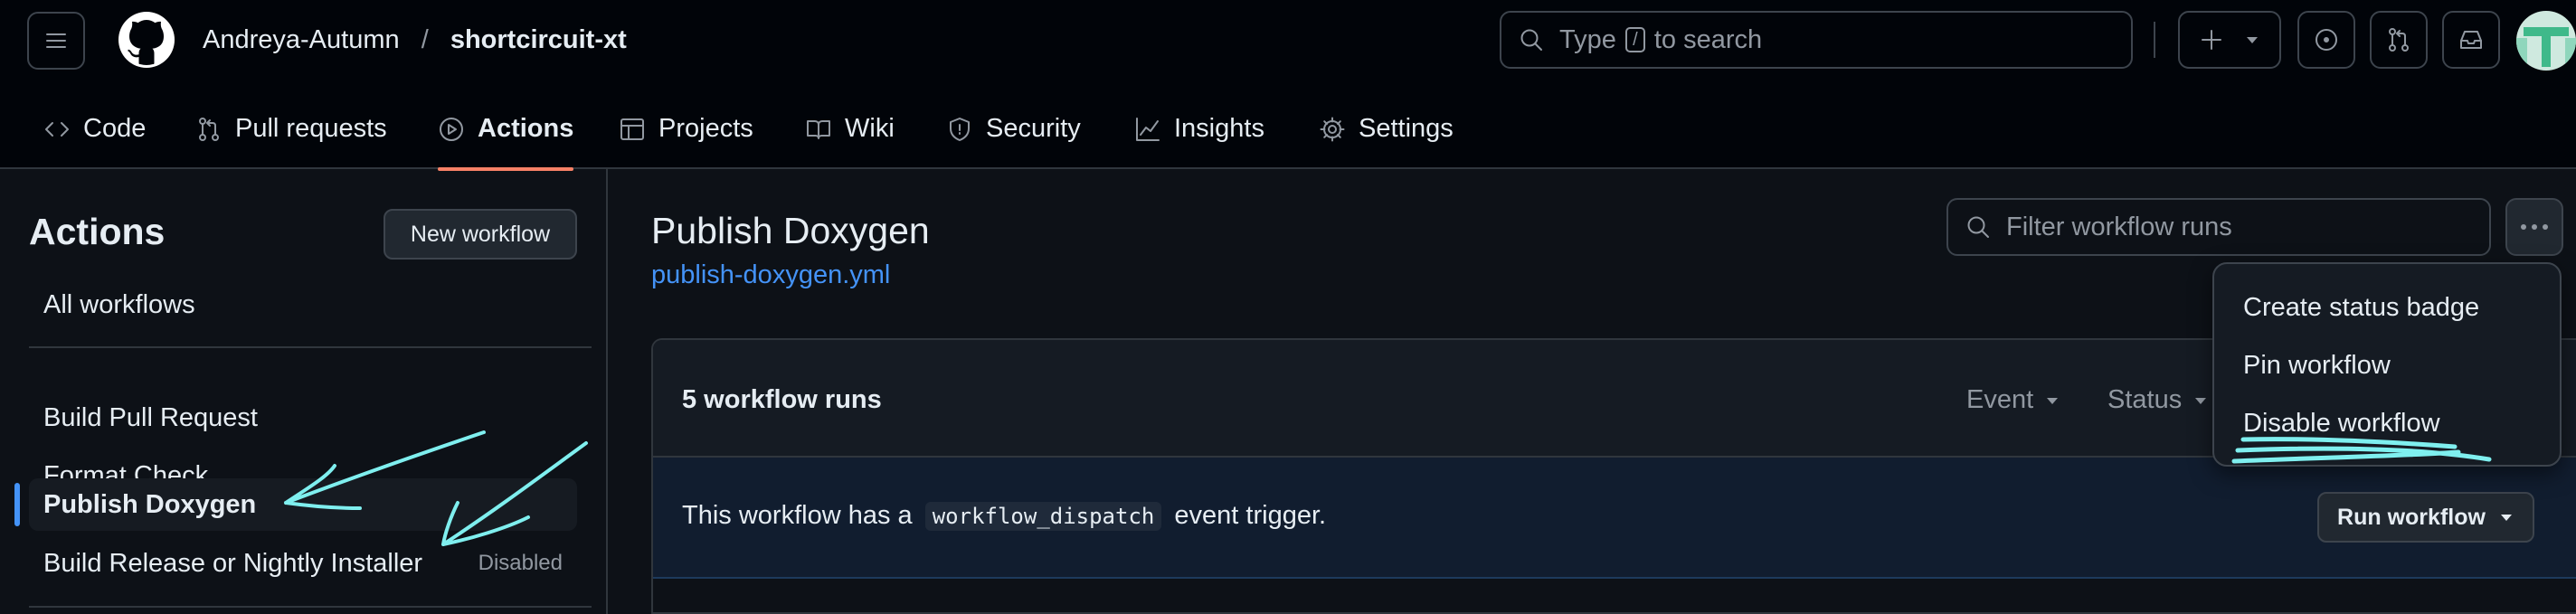 The image size is (2576, 614). Describe the element at coordinates (57, 129) in the screenshot. I see `code-icon` at that location.